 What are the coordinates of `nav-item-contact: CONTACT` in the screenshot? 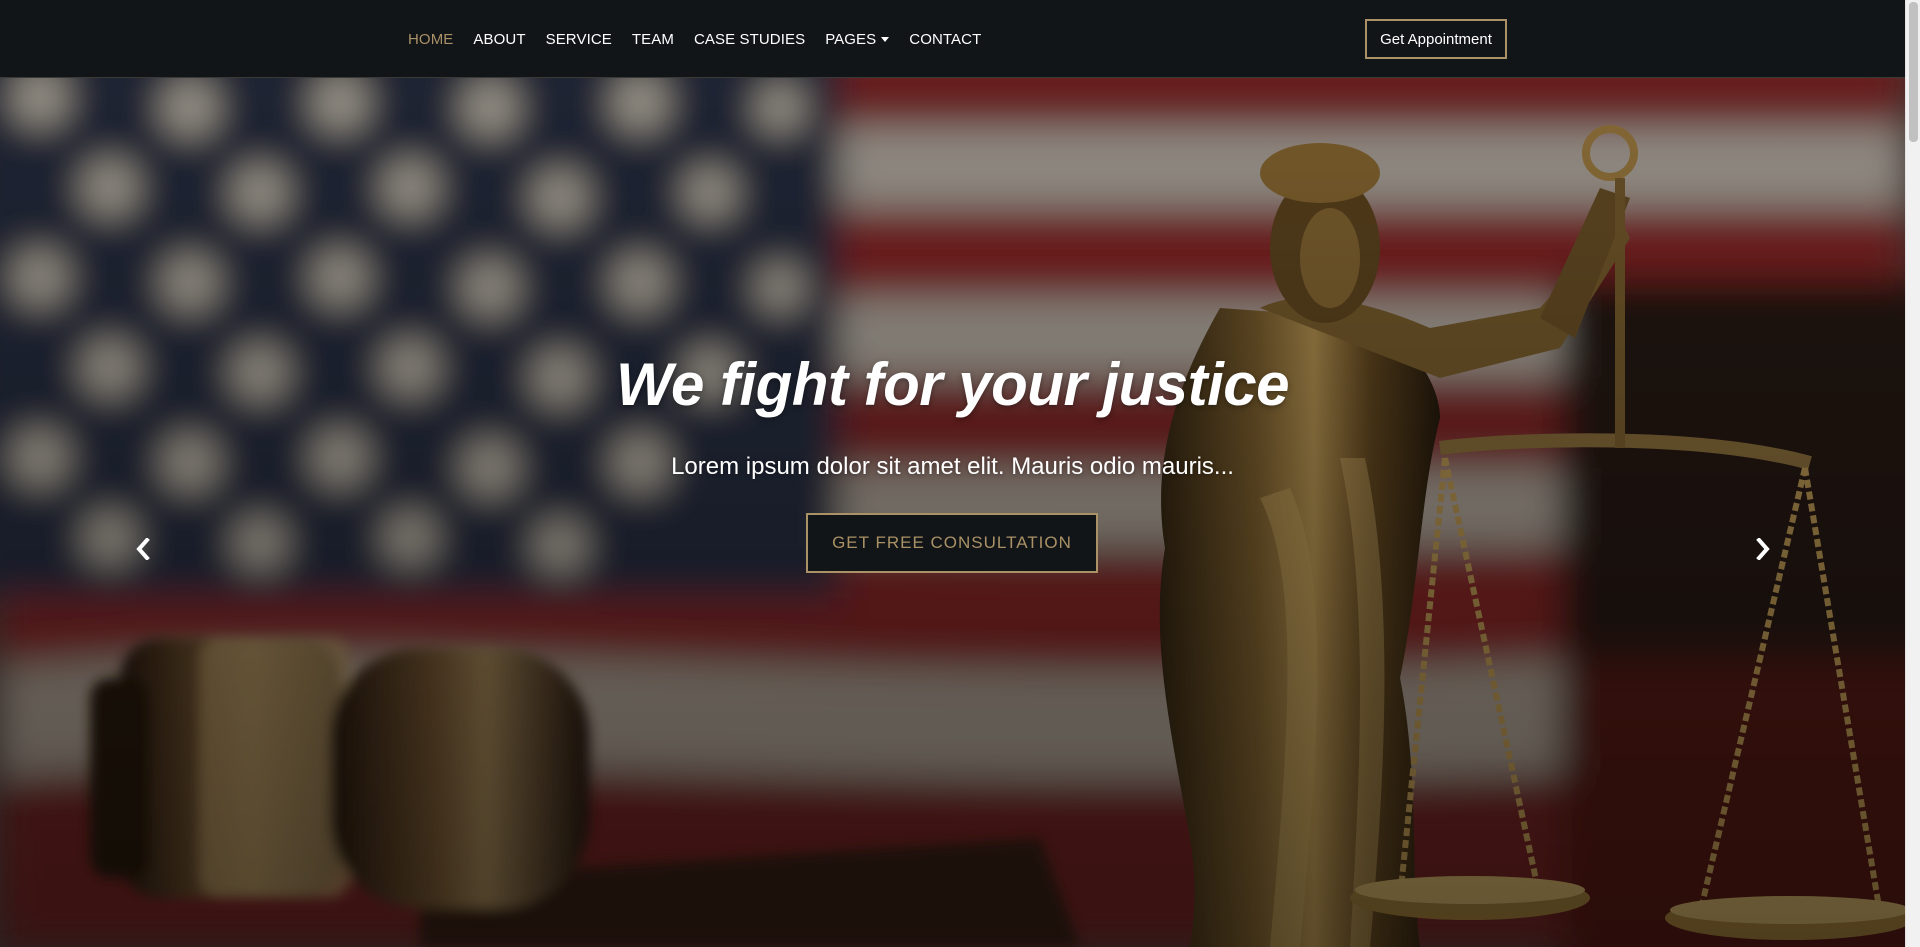 It's located at (945, 39).